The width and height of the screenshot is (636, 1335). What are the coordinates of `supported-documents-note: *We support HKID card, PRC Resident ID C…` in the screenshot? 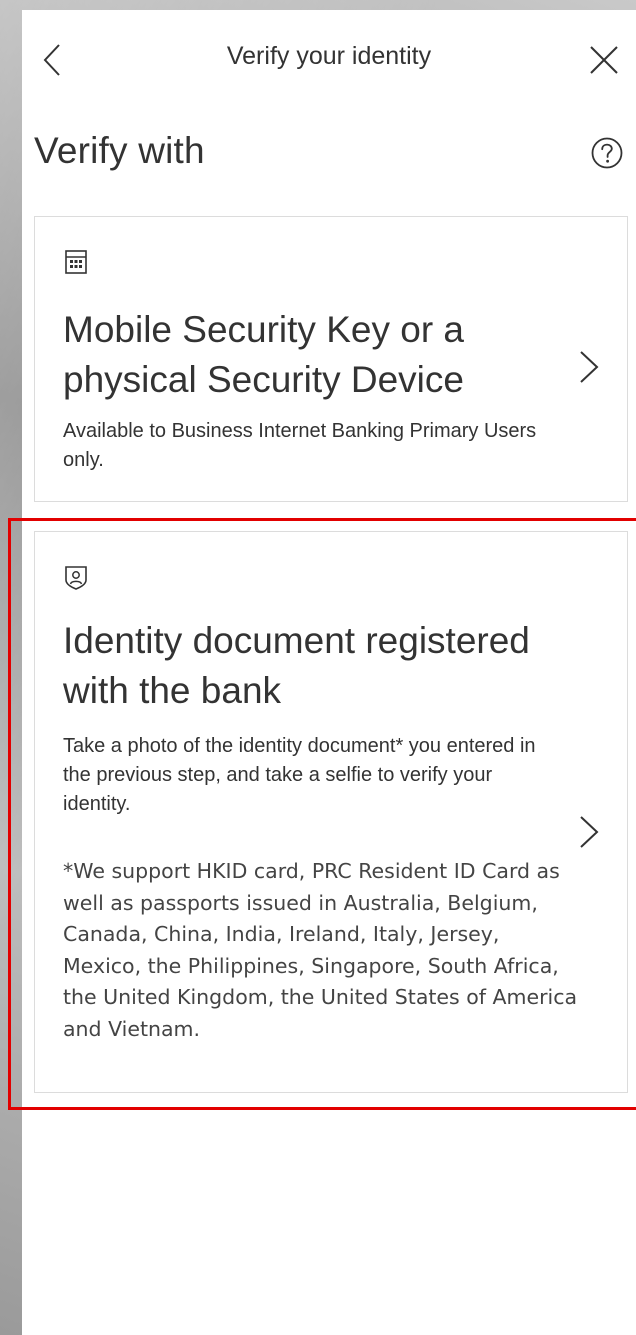 It's located at (320, 950).